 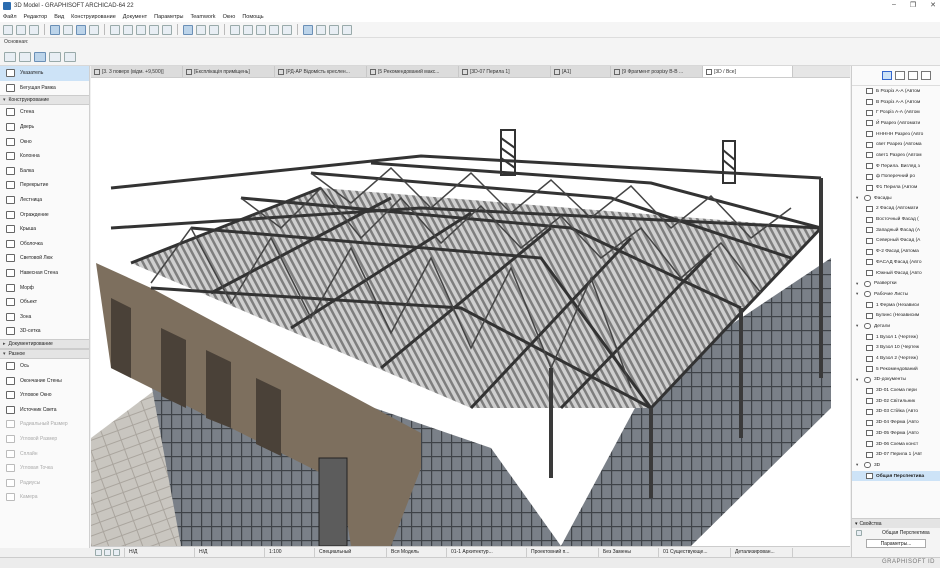 What do you see at coordinates (629, 552) in the screenshot?
I see `override-field: Без Замены` at bounding box center [629, 552].